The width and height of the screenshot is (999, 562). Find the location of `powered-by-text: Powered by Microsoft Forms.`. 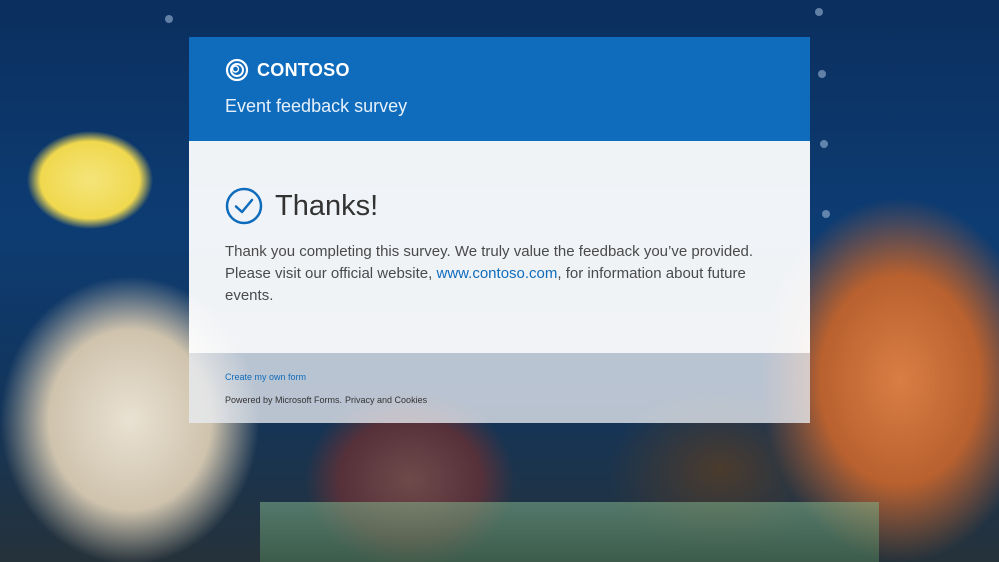

powered-by-text: Powered by Microsoft Forms. is located at coordinates (284, 400).